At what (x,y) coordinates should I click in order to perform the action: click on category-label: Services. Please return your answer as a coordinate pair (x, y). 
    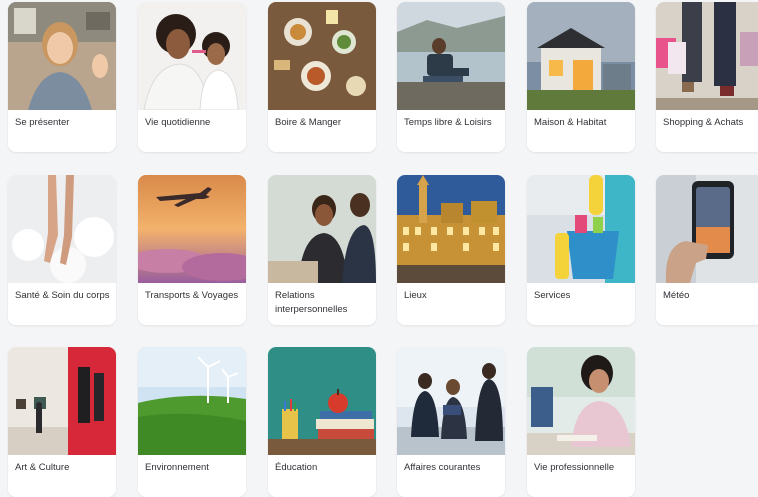
    Looking at the image, I should click on (552, 295).